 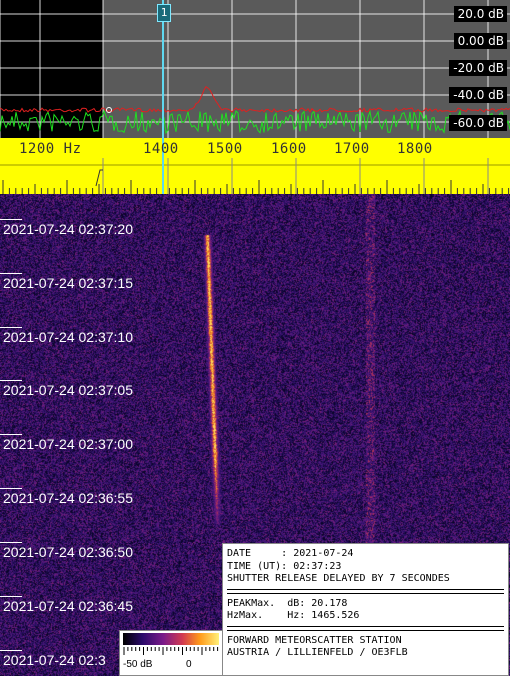 I want to click on time-label: 2021-07-24 02:36:45, so click(x=68, y=606).